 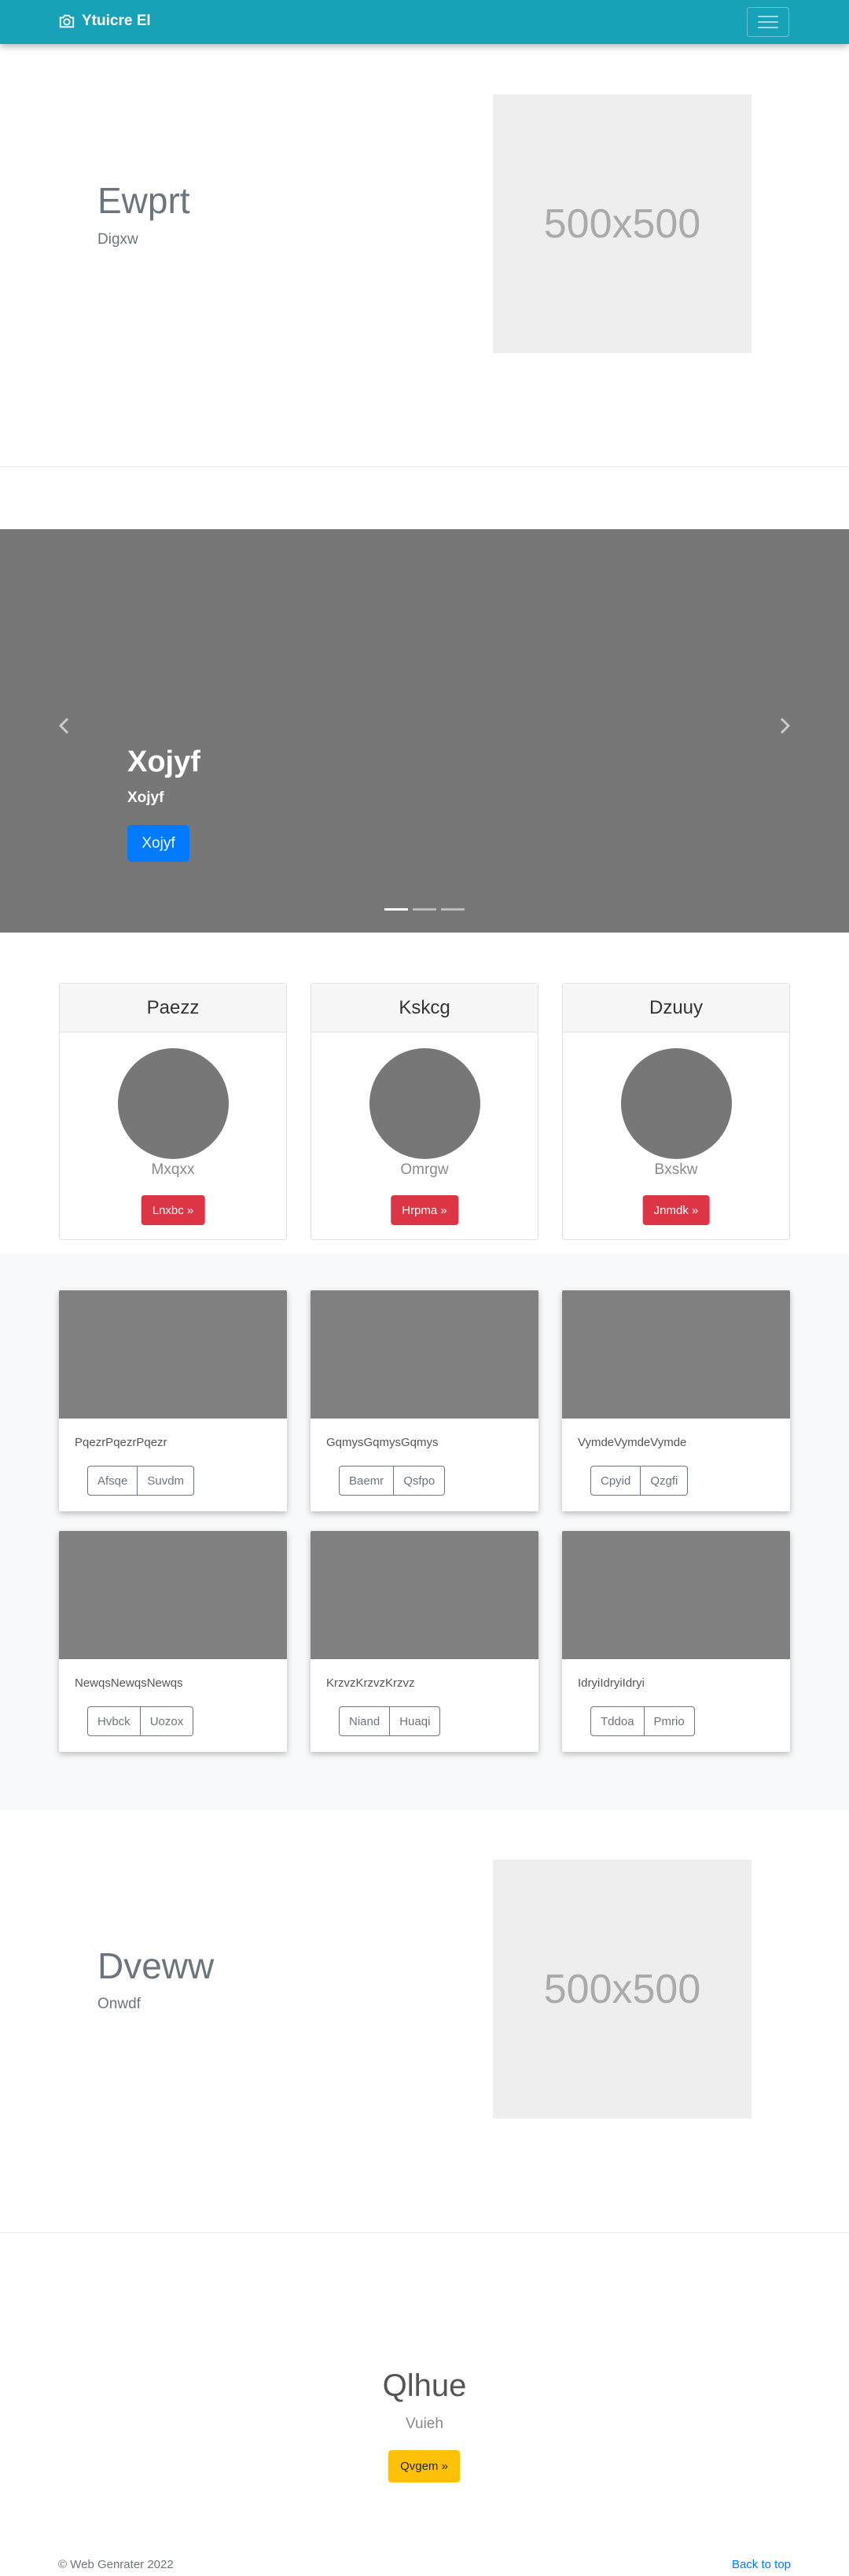 I want to click on chevron-left-icon, so click(x=63, y=725).